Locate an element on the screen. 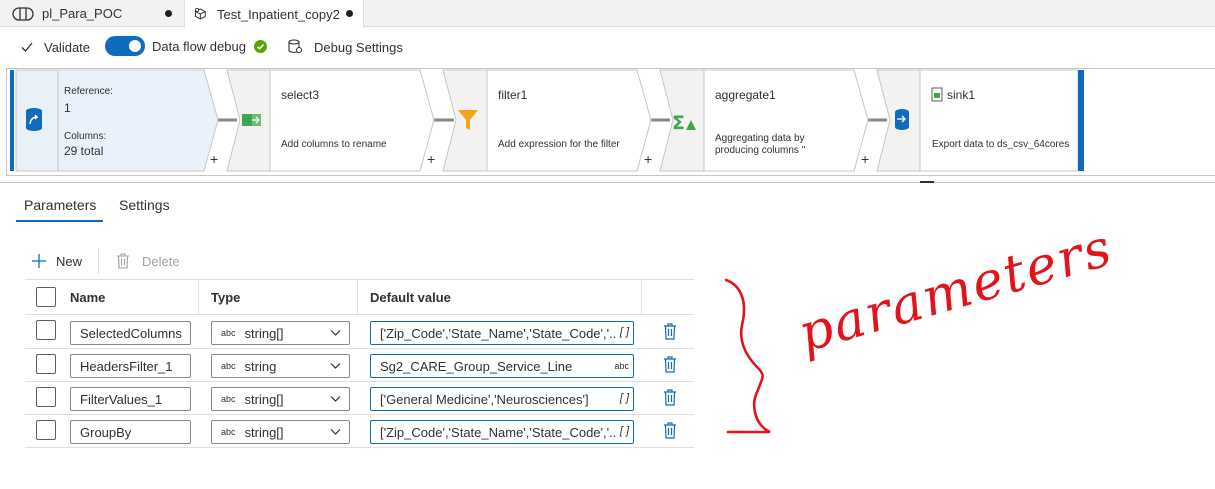 This screenshot has width=1215, height=489. column-header-default-value: Default value is located at coordinates (410, 297).